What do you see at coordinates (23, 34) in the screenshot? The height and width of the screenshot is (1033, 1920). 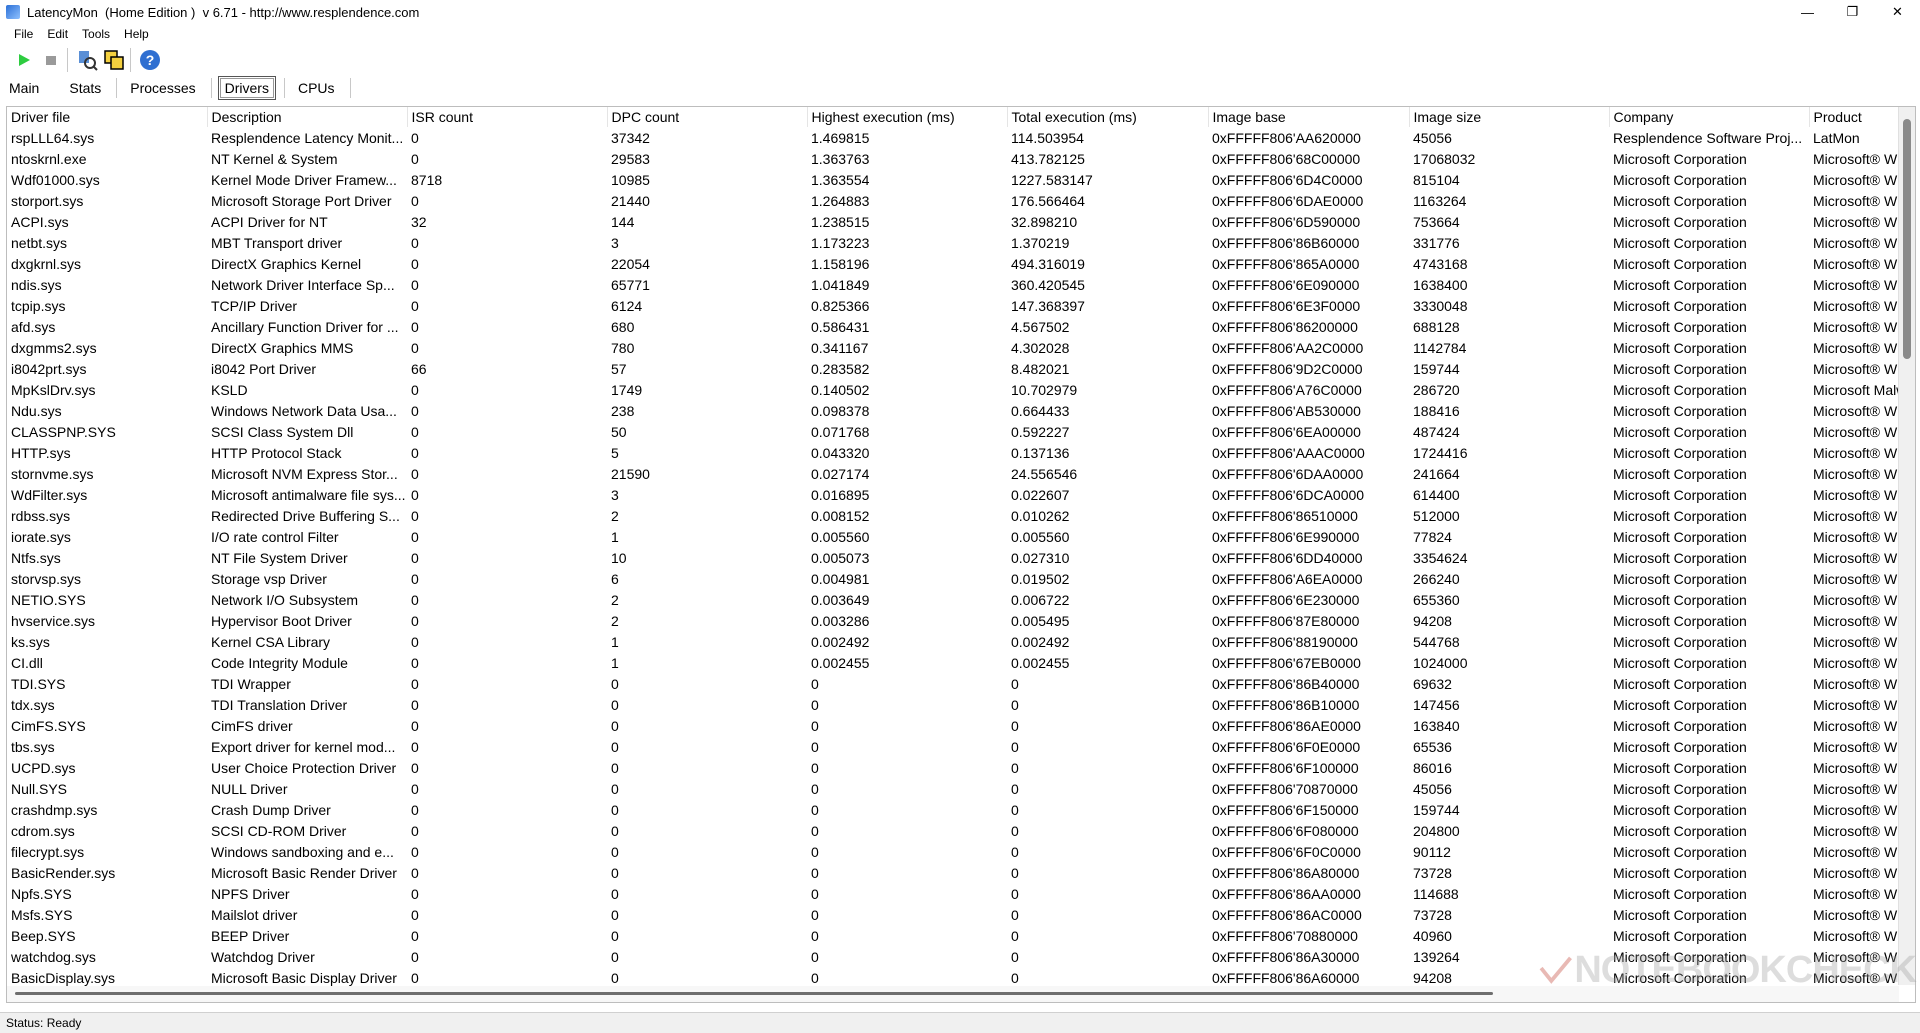 I see `menu-file: File` at bounding box center [23, 34].